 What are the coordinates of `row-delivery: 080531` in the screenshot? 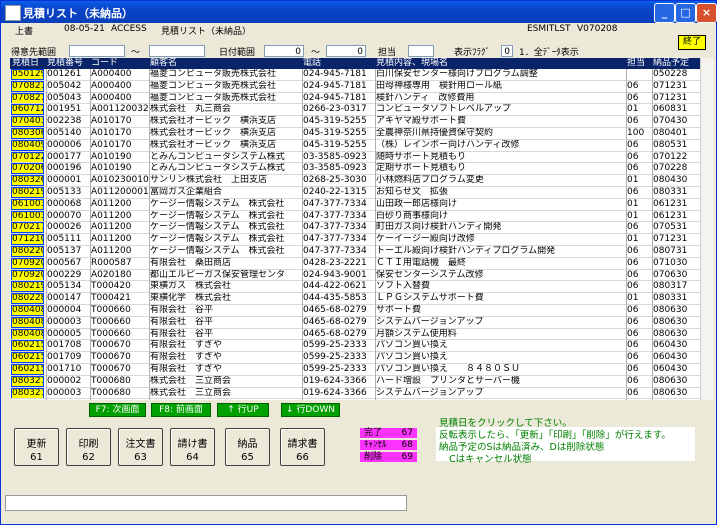 It's located at (670, 144).